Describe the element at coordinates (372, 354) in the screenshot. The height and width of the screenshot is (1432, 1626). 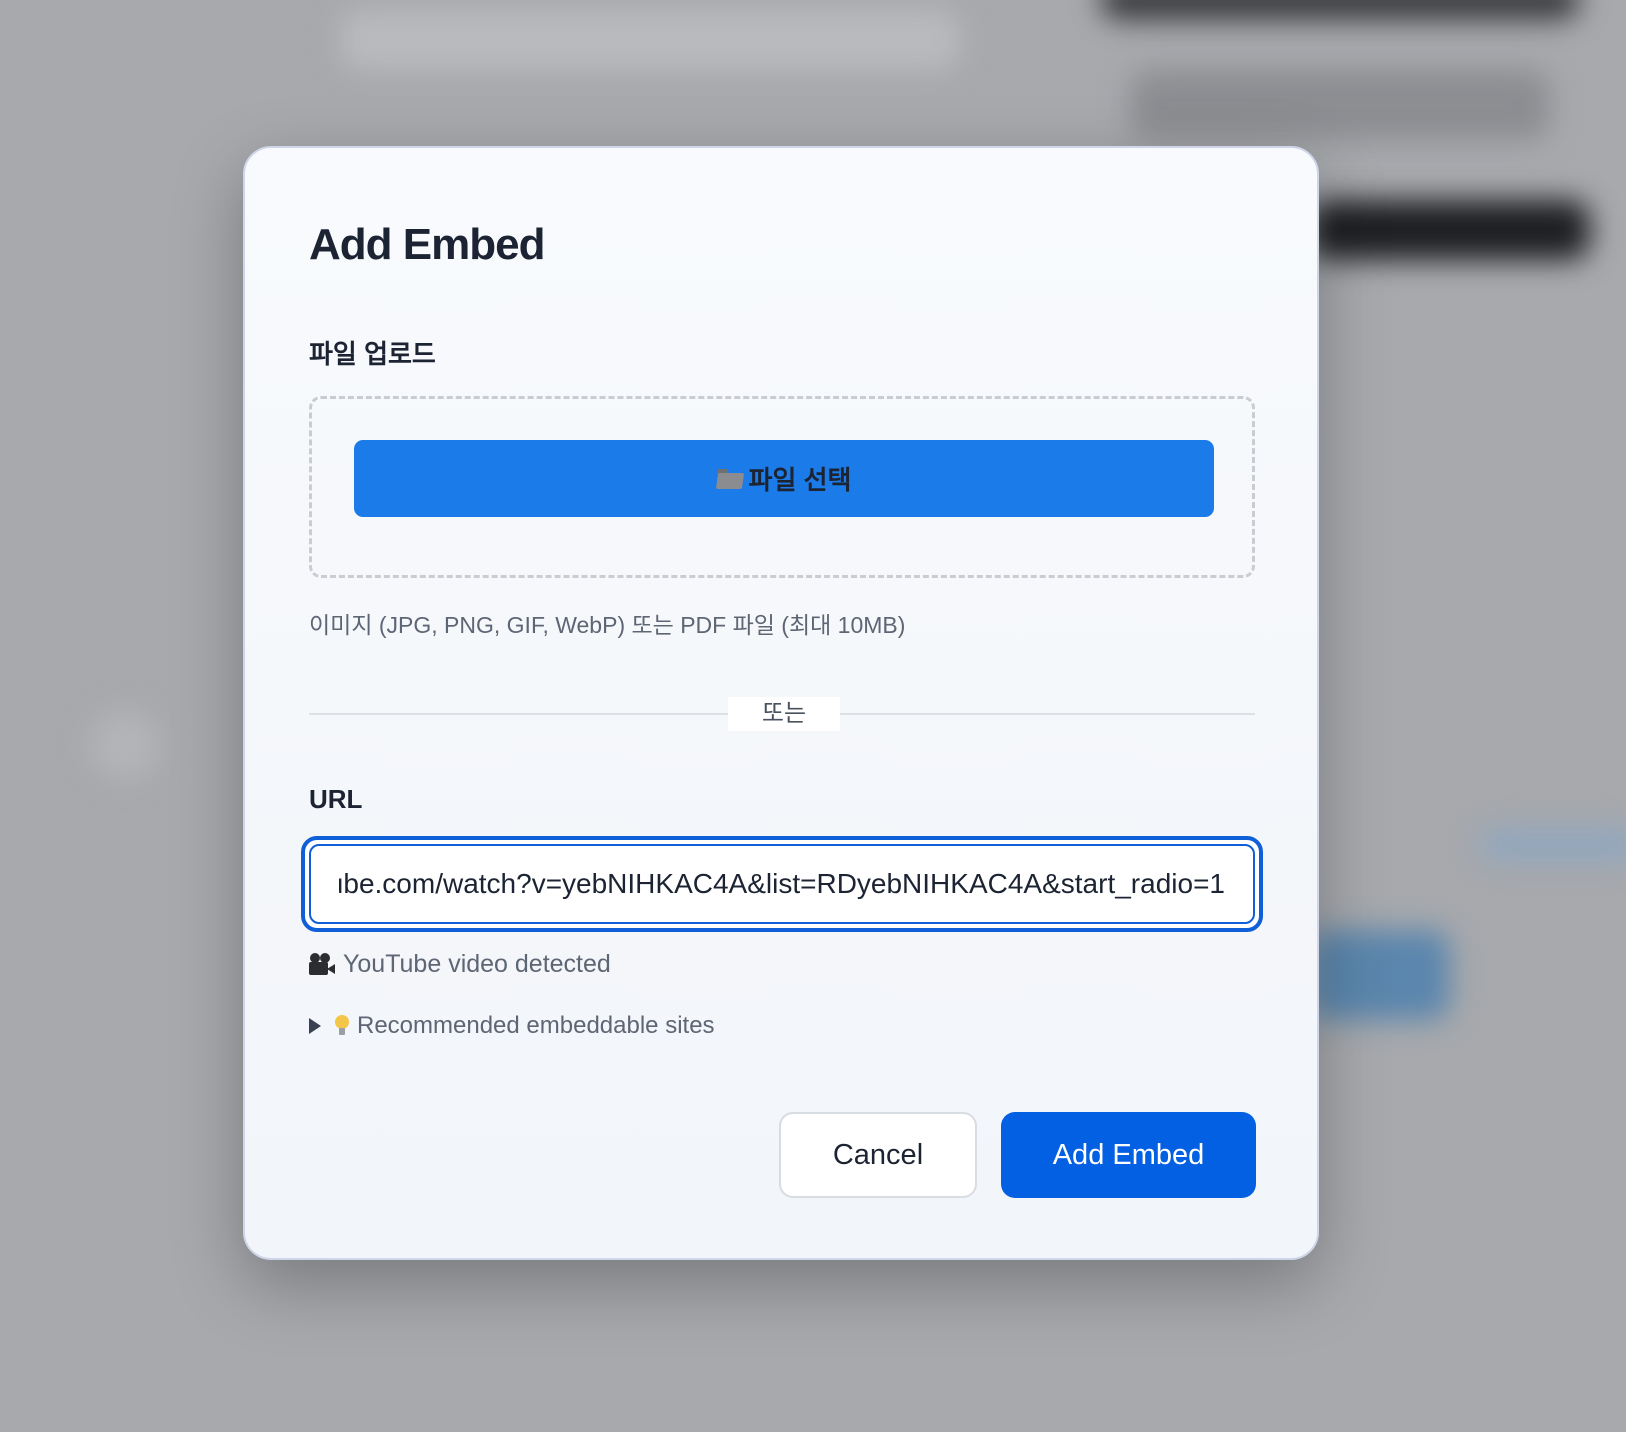
I see `file-upload-label: 파일 업로드` at that location.